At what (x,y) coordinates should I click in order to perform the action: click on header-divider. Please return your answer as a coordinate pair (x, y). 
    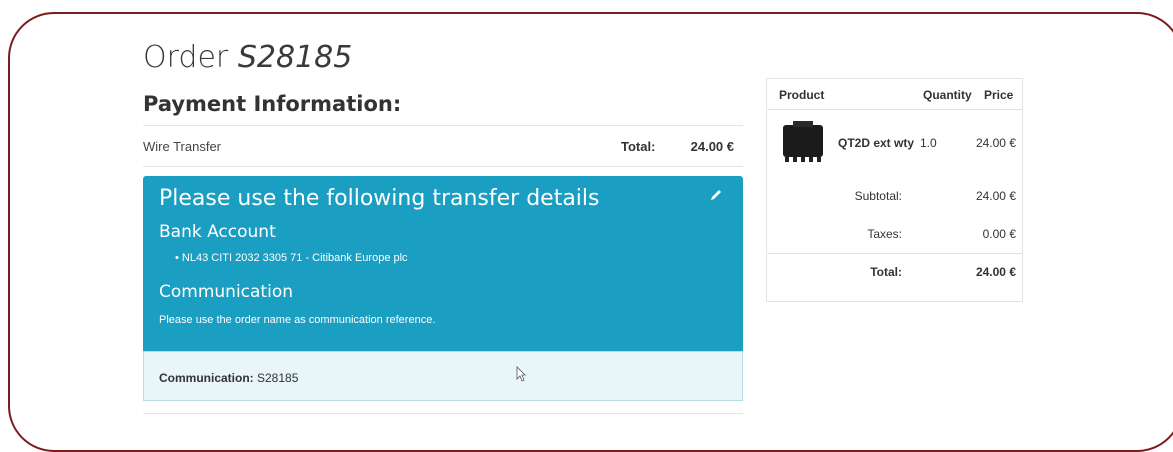
    Looking at the image, I should click on (894, 109).